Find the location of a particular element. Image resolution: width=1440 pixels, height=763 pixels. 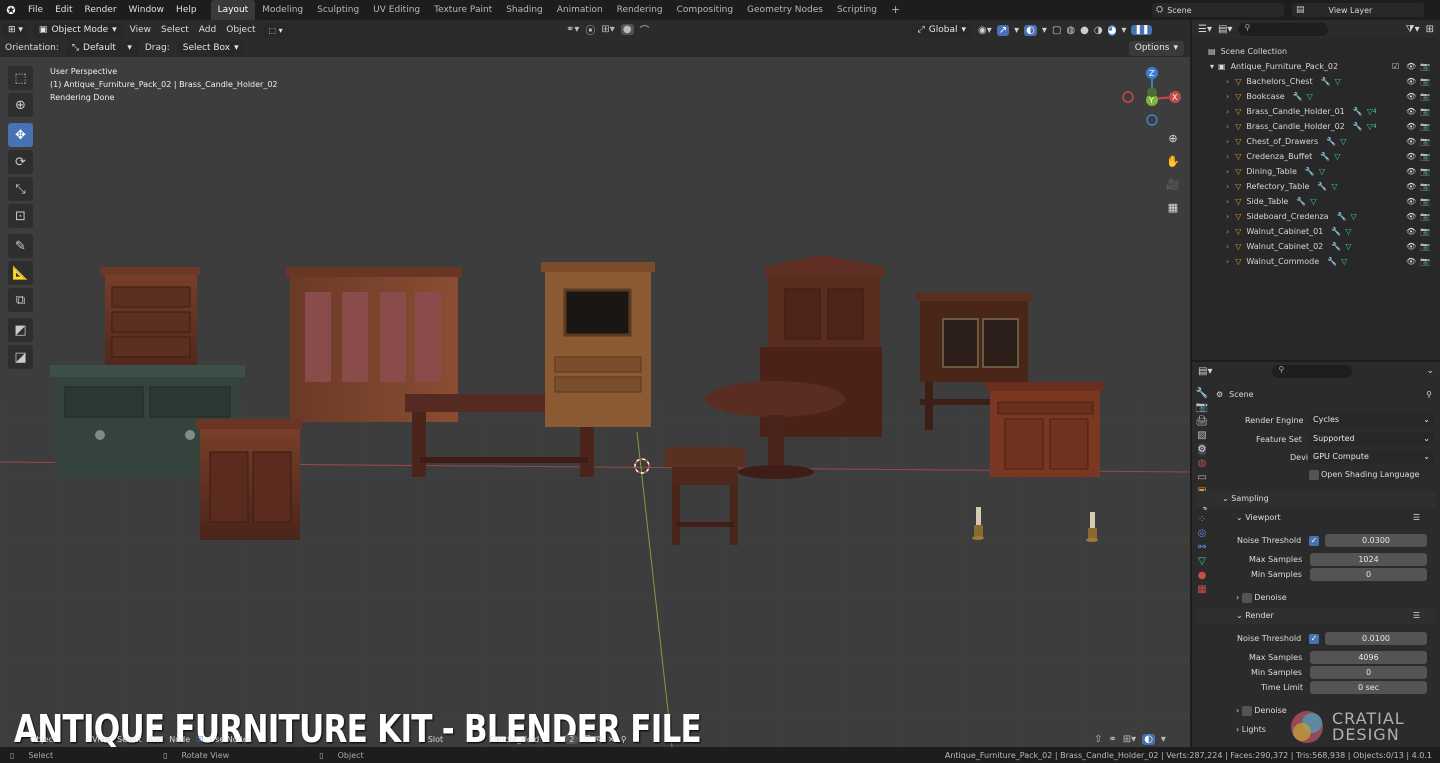

scale-tool: ⤡ is located at coordinates (20, 189).